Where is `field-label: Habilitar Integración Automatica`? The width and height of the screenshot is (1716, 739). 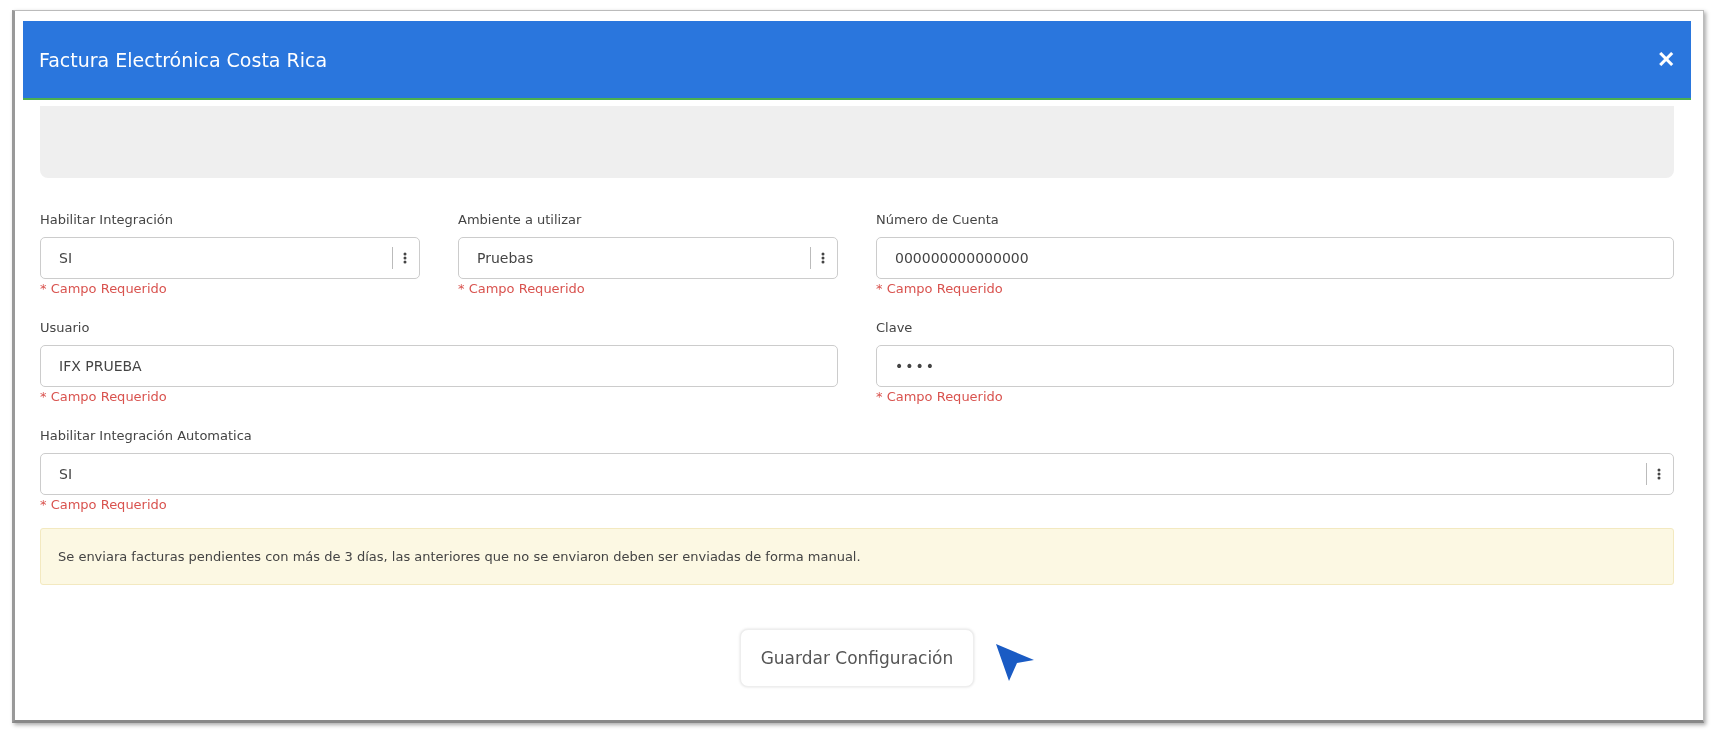
field-label: Habilitar Integración Automatica is located at coordinates (146, 436).